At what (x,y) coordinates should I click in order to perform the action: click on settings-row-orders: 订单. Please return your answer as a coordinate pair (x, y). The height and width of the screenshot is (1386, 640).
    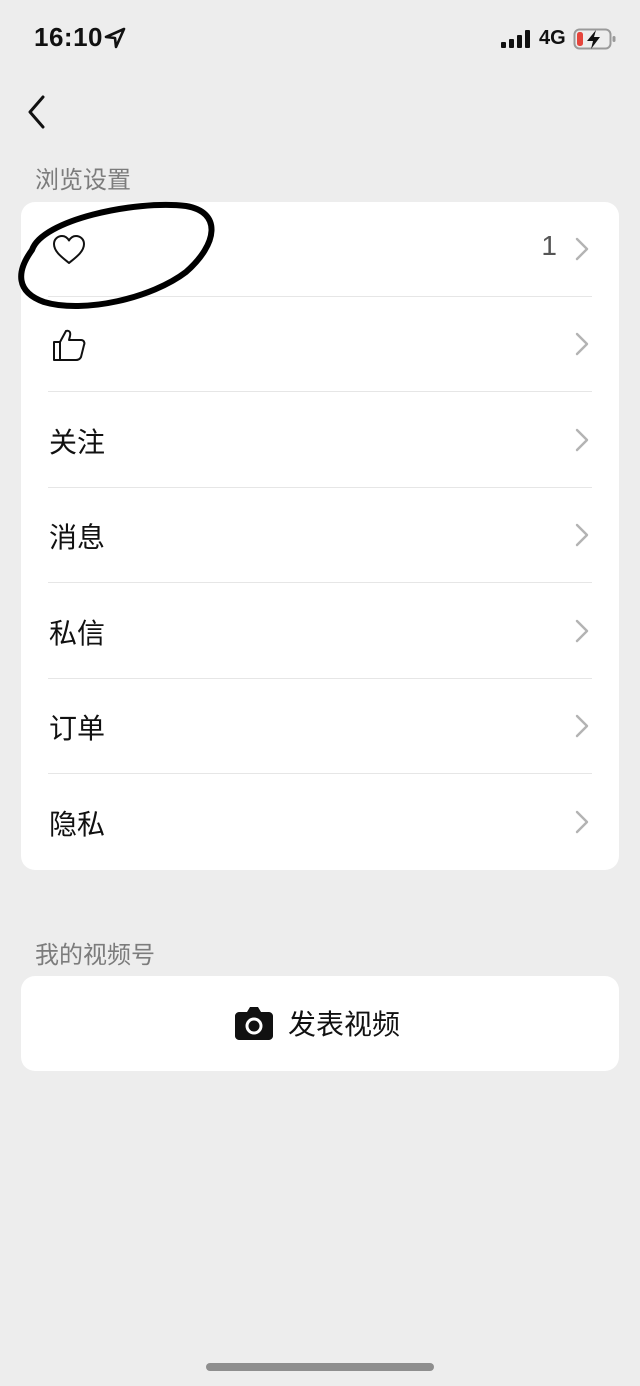
    Looking at the image, I should click on (320, 726).